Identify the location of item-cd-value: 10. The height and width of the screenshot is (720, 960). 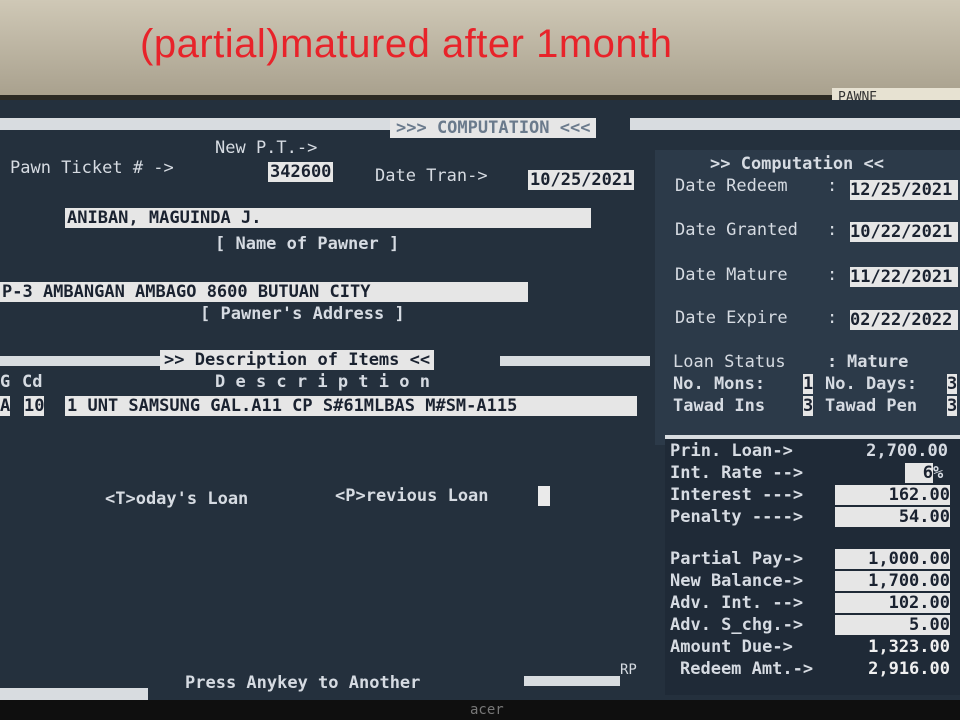
(34, 406).